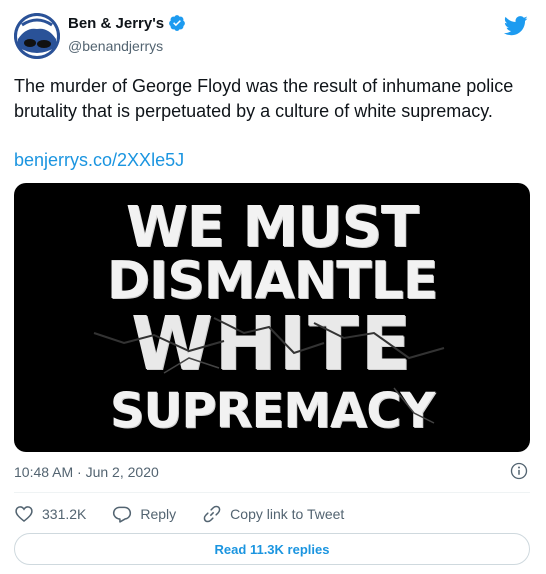  I want to click on tweet-link: benjerrys.co/2XXle5J, so click(99, 160).